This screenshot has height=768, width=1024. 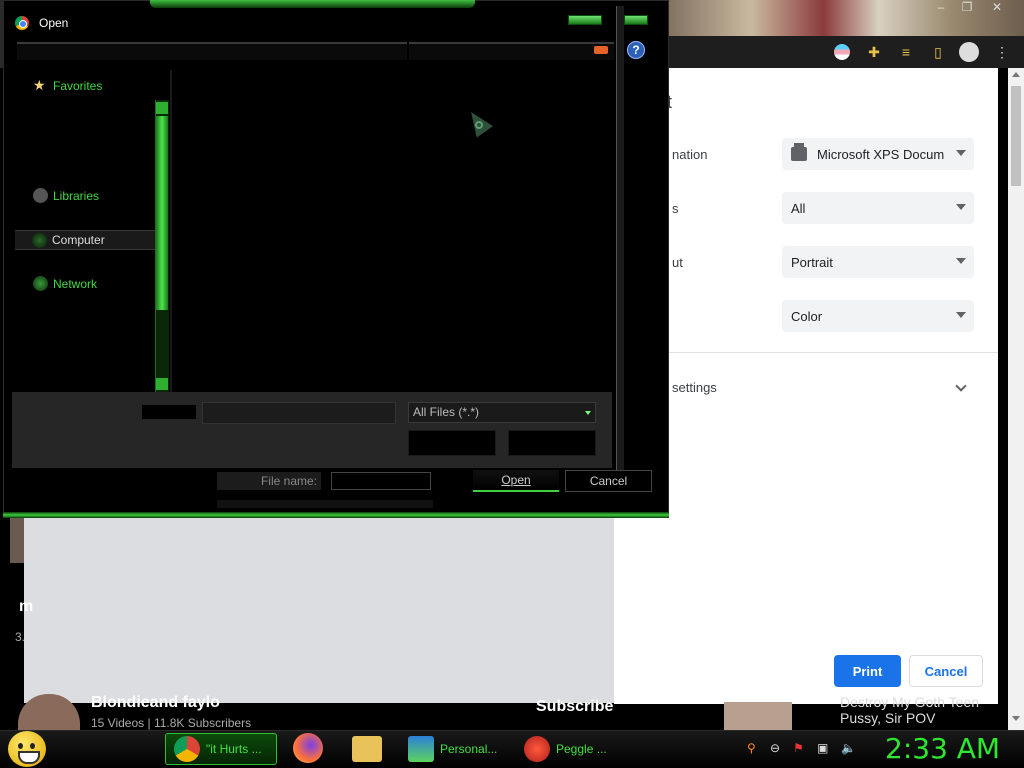 I want to click on libraries-icon, so click(x=40, y=195).